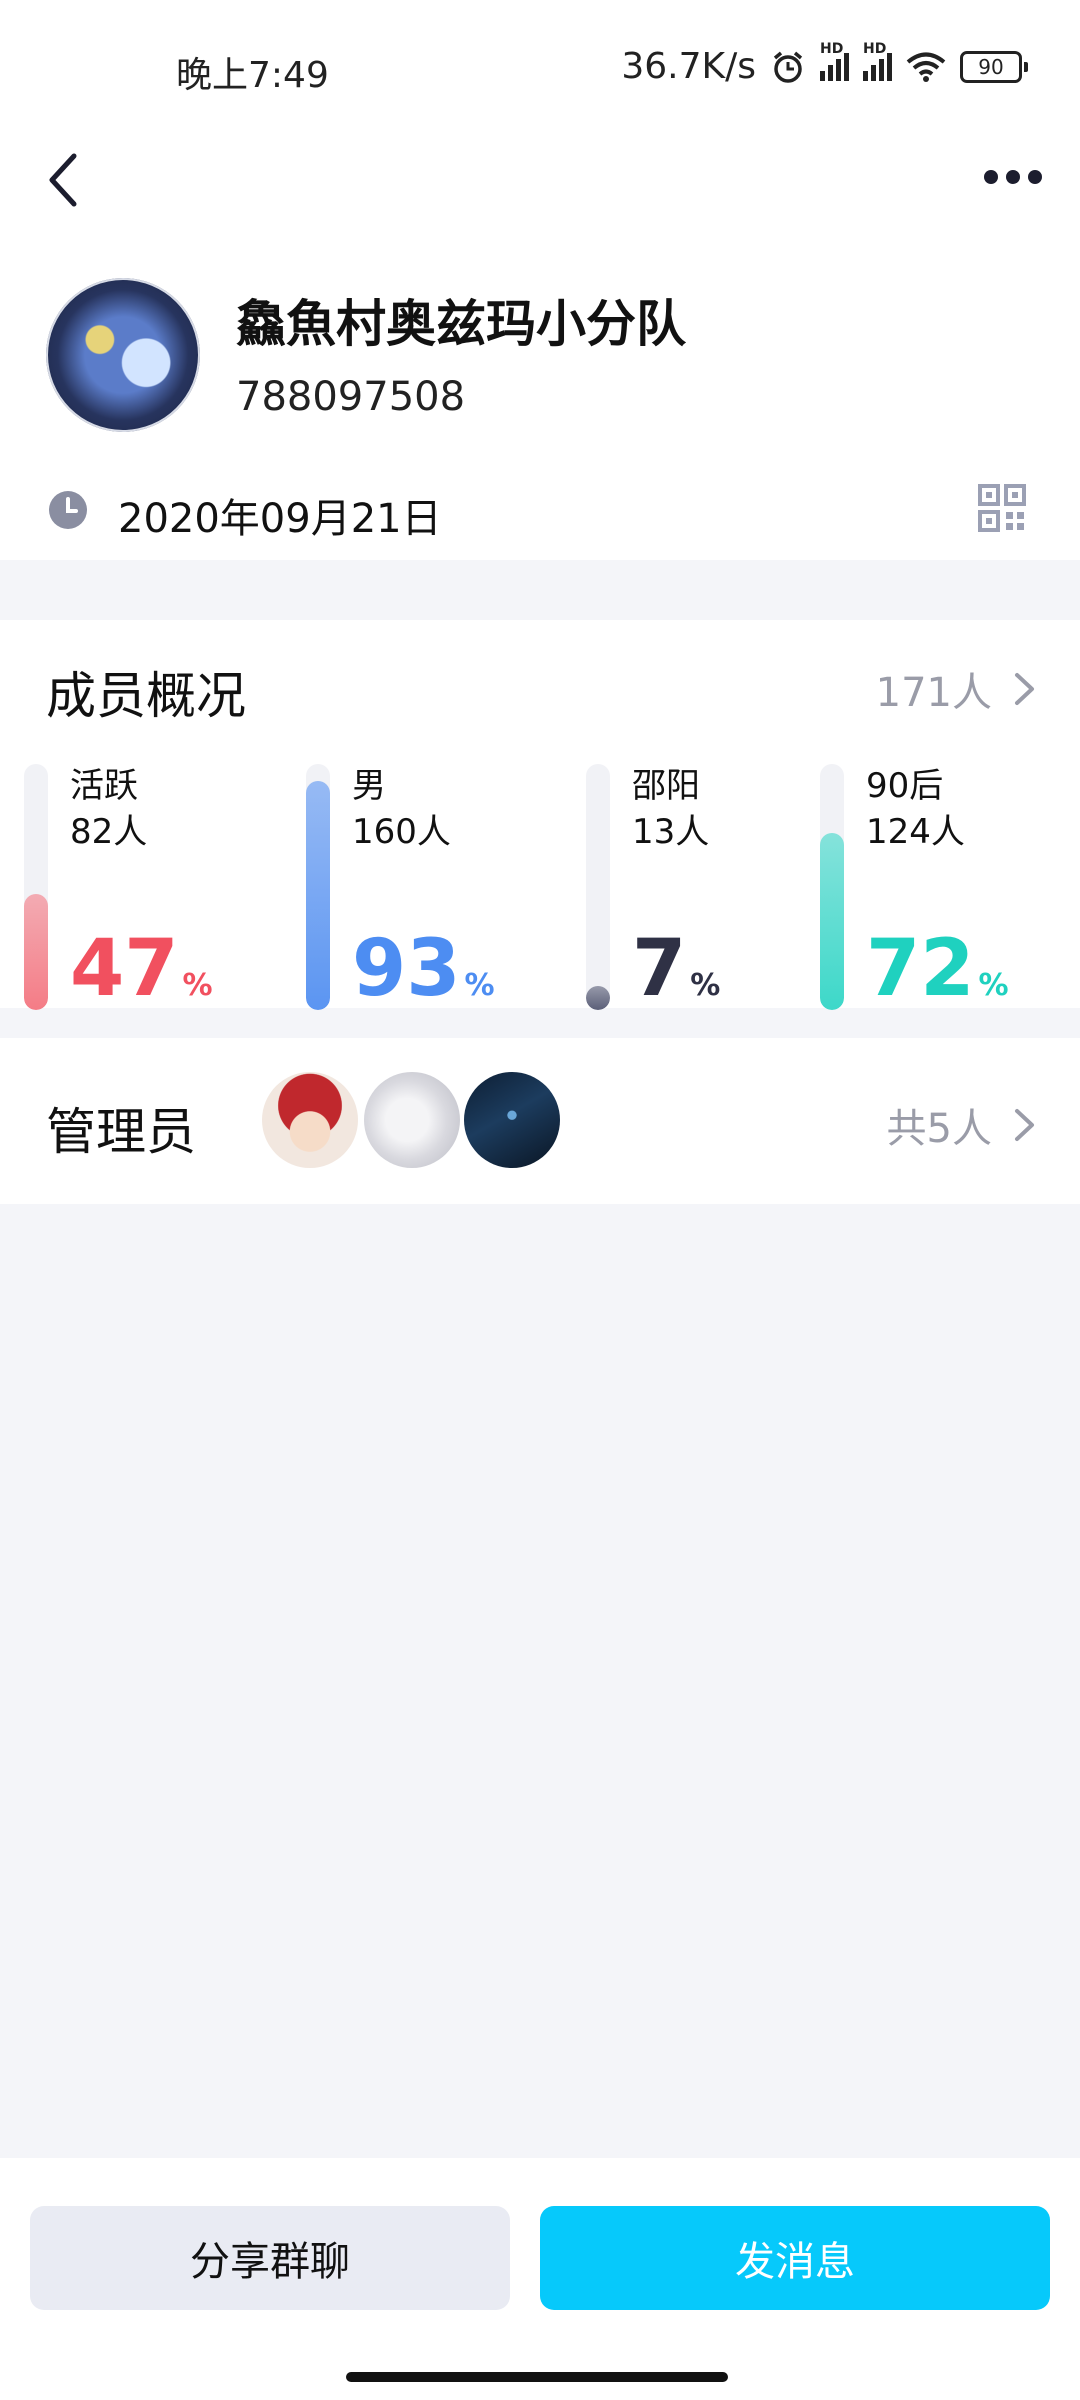 This screenshot has height=2400, width=1080. I want to click on members-total: 171人, so click(957, 689).